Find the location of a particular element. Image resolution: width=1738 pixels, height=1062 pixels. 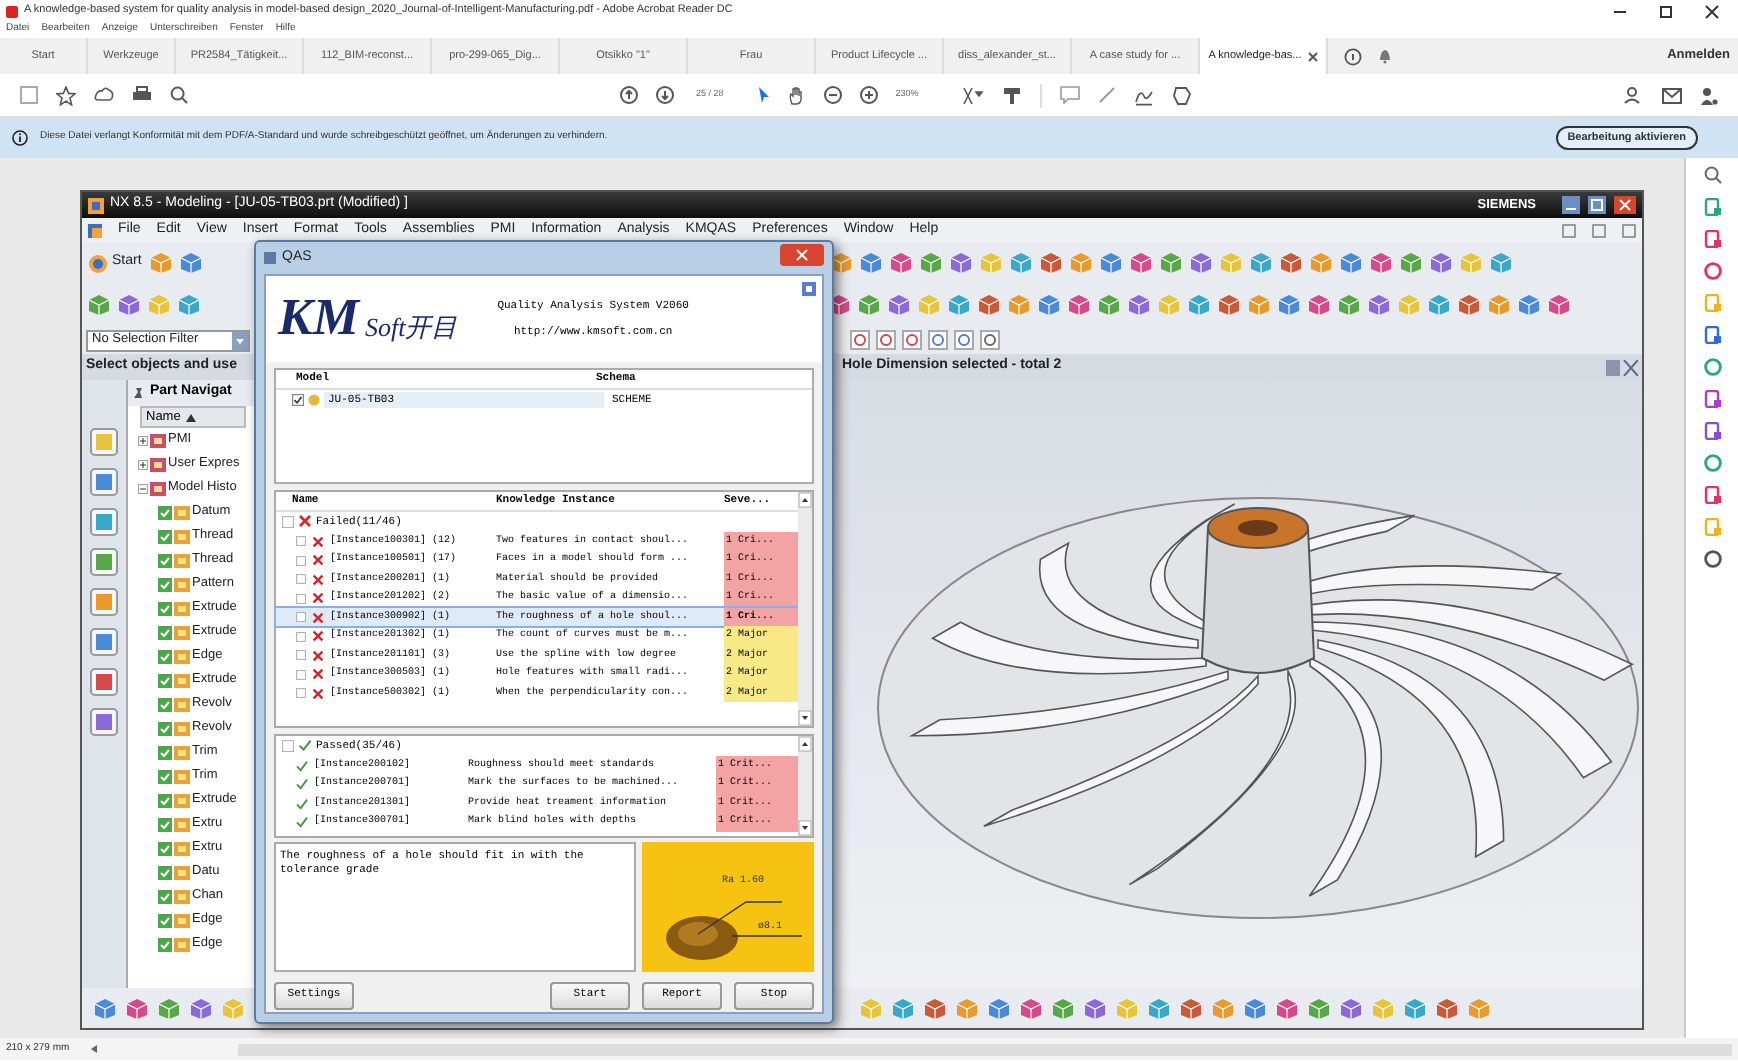

logo-text: Soft开目 is located at coordinates (411, 329).